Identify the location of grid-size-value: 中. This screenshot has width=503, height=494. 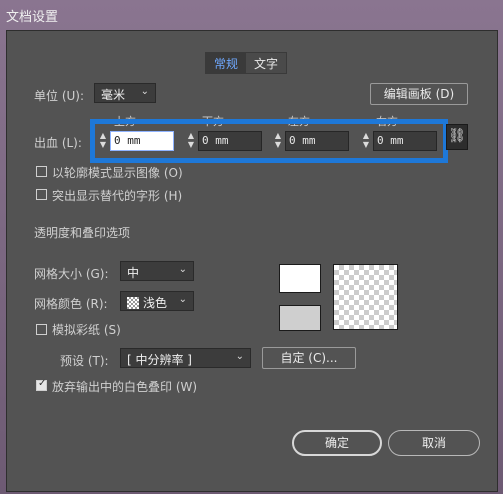
(133, 273).